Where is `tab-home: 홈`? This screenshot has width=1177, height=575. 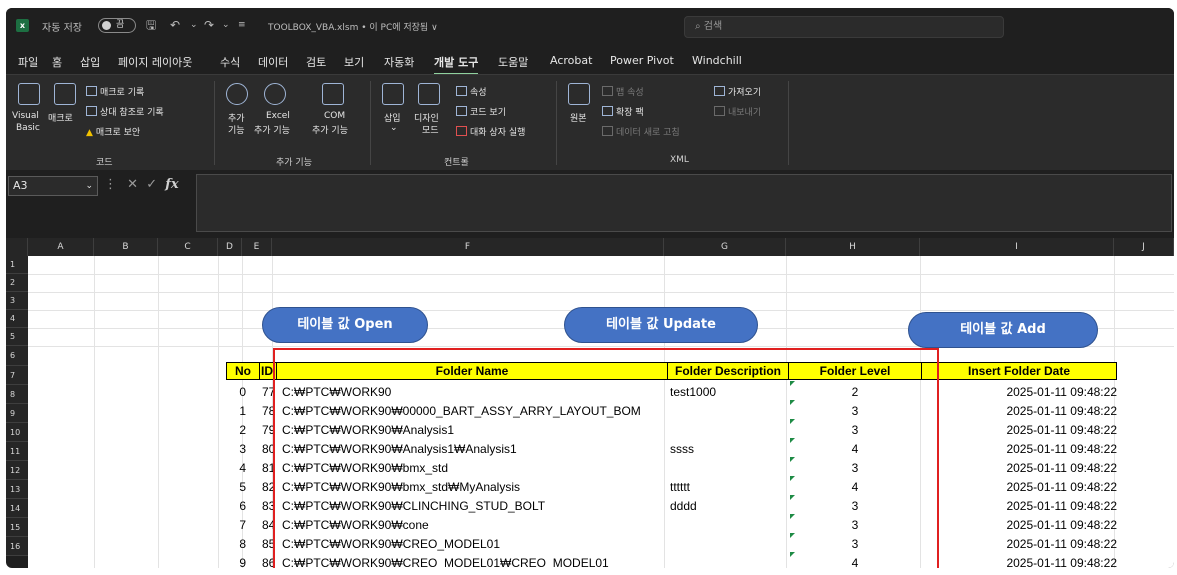
tab-home: 홈 is located at coordinates (57, 62).